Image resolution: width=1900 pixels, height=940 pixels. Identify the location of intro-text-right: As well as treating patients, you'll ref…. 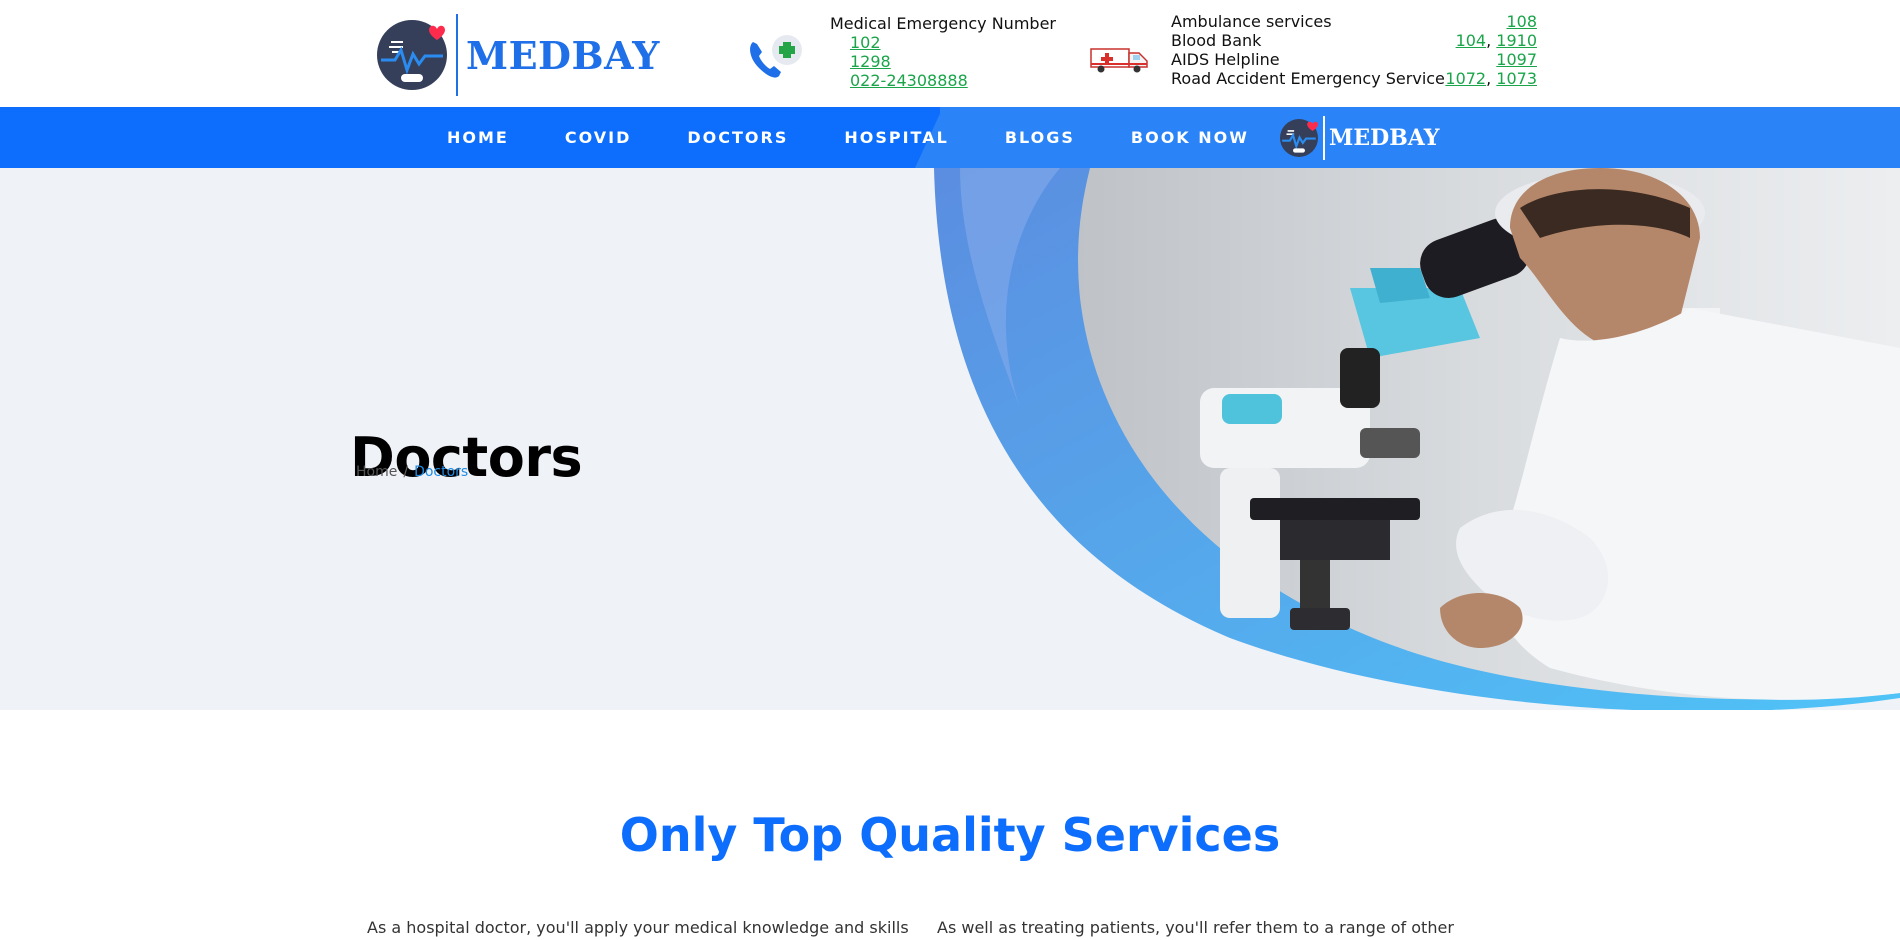
(1195, 927).